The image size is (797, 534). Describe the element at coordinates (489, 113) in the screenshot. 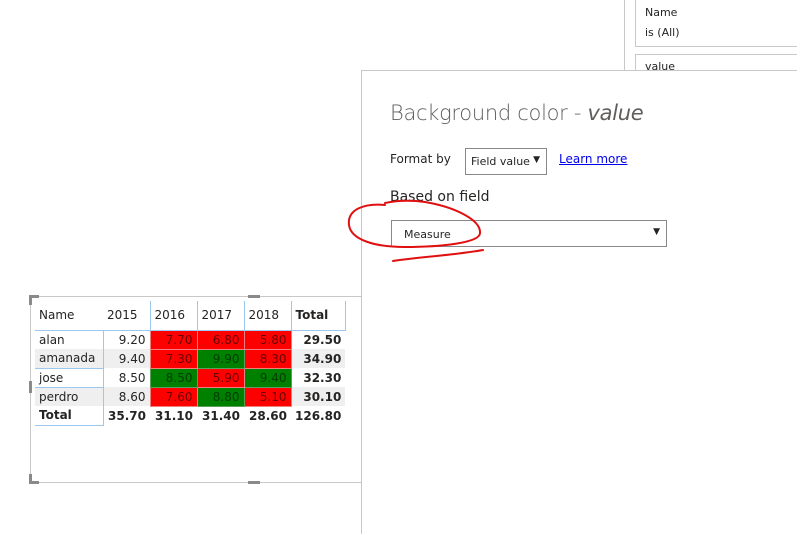

I see `dialog-title-text: Background color -` at that location.